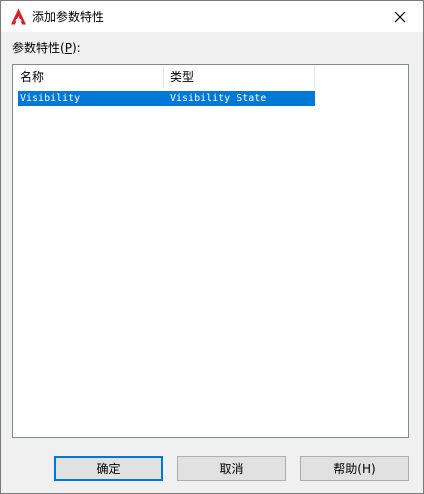 The image size is (424, 494). Describe the element at coordinates (354, 468) in the screenshot. I see `help-button: 帮助(H)` at that location.